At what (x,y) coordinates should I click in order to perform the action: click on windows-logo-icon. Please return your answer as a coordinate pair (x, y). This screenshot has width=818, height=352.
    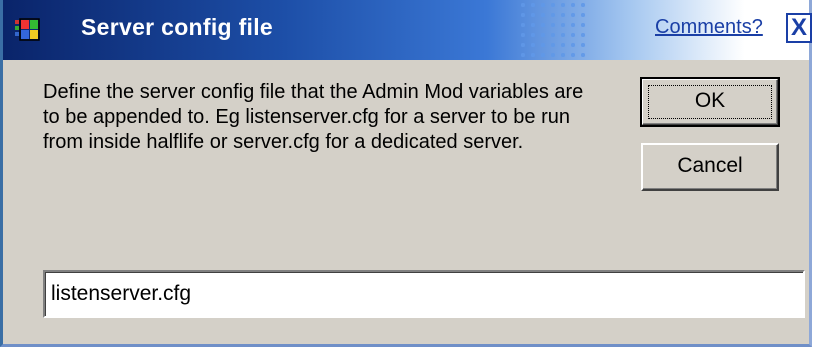
    Looking at the image, I should click on (27, 30).